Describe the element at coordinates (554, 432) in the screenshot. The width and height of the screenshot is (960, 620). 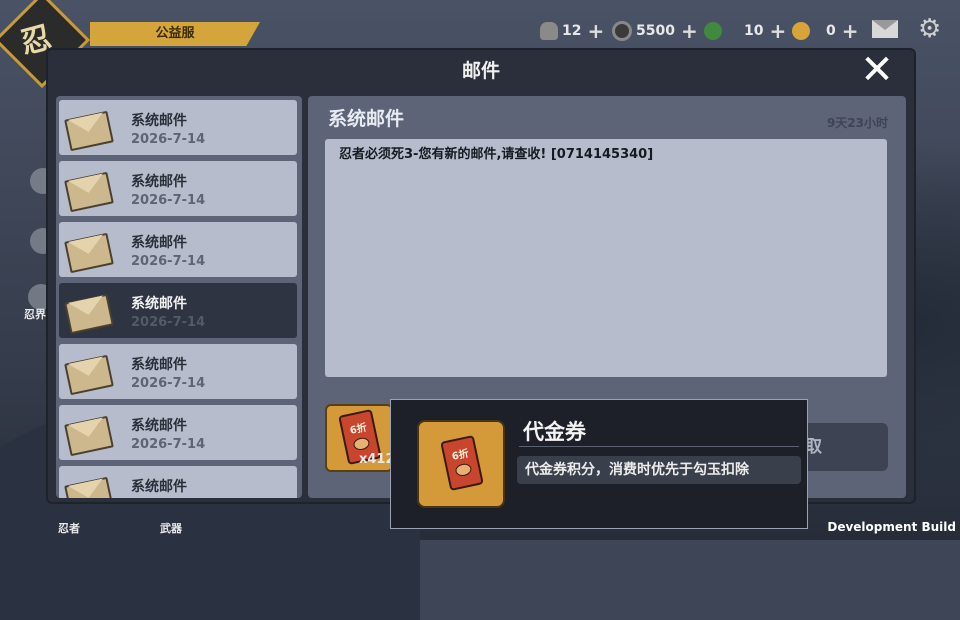
I see `tooltip-item-name: 代金券` at that location.